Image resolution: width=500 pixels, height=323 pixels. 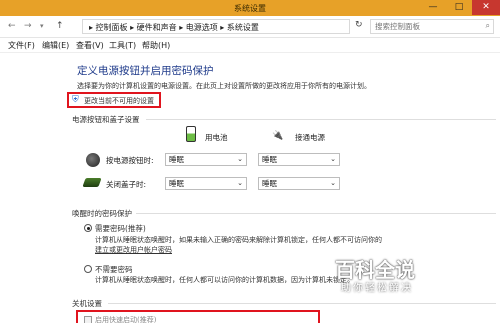 I want to click on refresh-icon: ↻, so click(x=359, y=25).